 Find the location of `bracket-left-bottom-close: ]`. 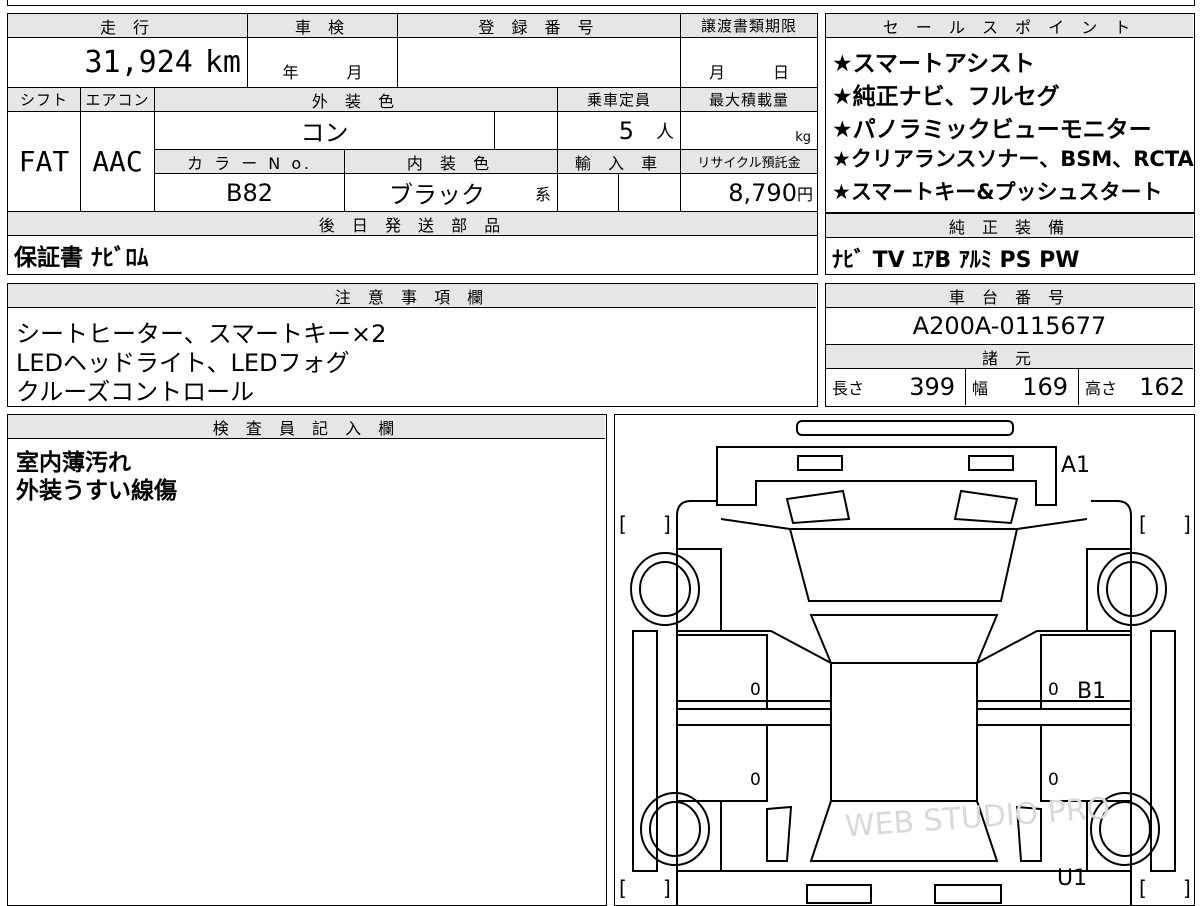

bracket-left-bottom-close: ] is located at coordinates (667, 888).